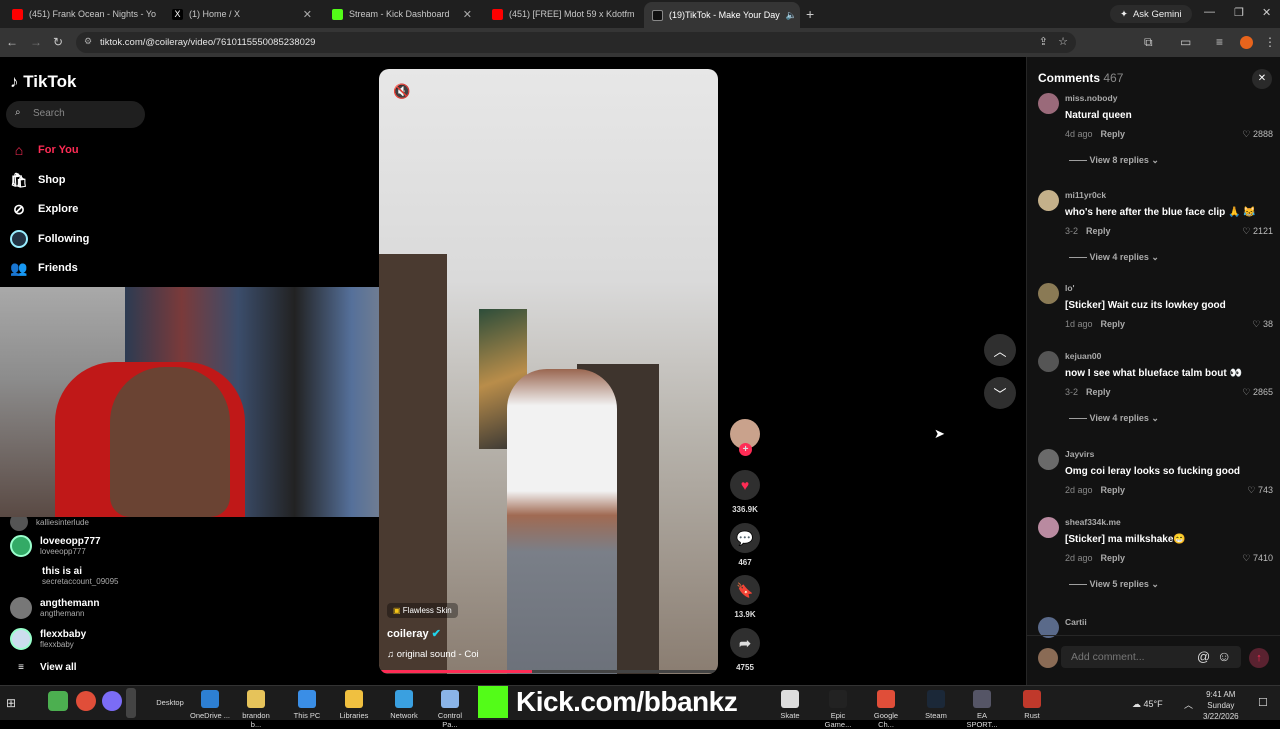 This screenshot has height=729, width=1280. What do you see at coordinates (414, 633) in the screenshot?
I see `video-author: coileray ✔` at bounding box center [414, 633].